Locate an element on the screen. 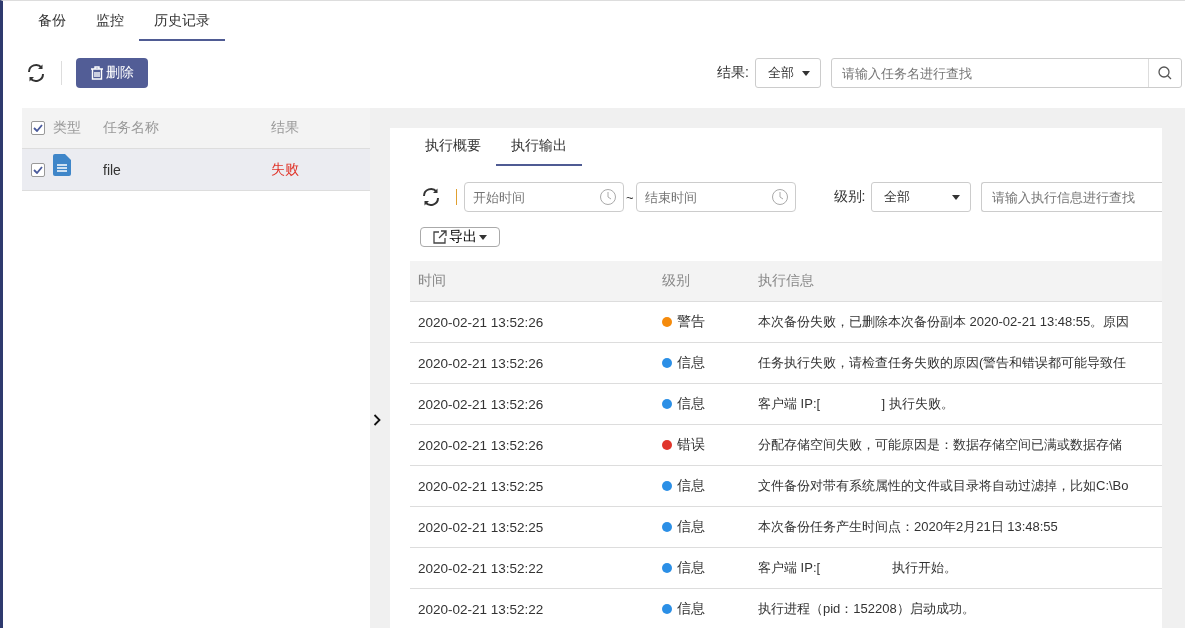  start-time-field: 开始时间 is located at coordinates (532, 197).